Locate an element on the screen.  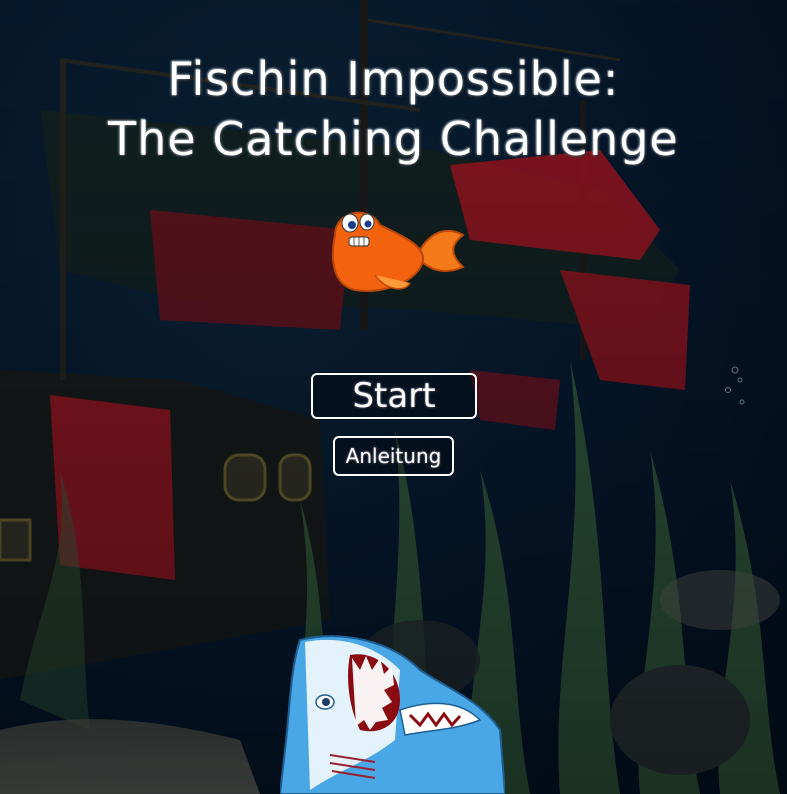
start-button: Start is located at coordinates (394, 396).